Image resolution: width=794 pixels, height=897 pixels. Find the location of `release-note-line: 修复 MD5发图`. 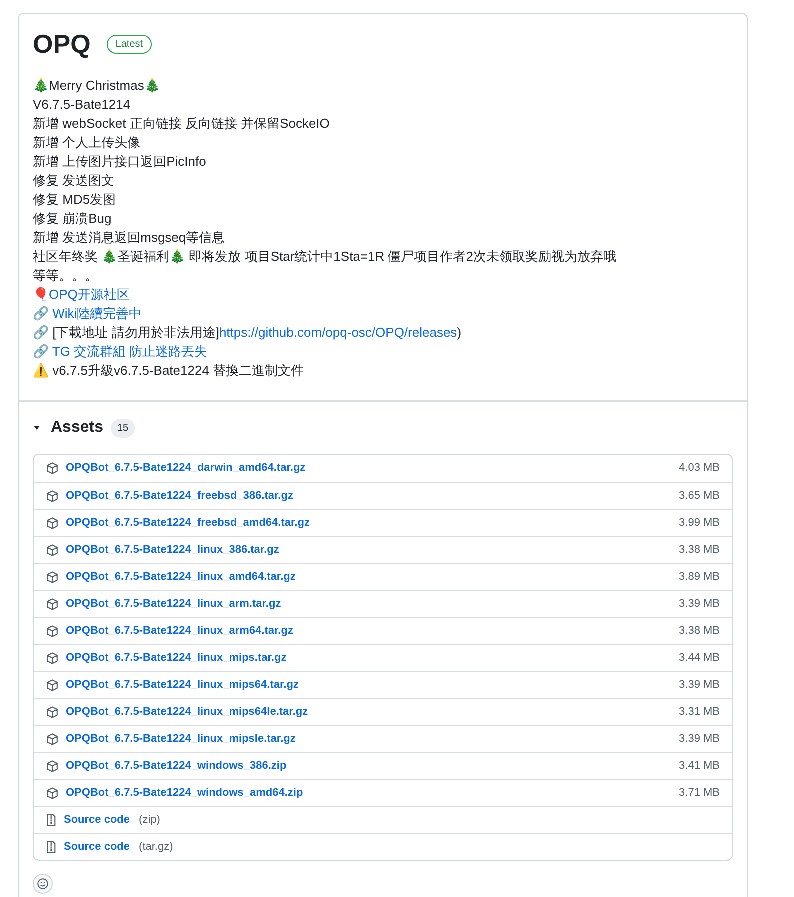

release-note-line: 修复 MD5发图 is located at coordinates (75, 200).